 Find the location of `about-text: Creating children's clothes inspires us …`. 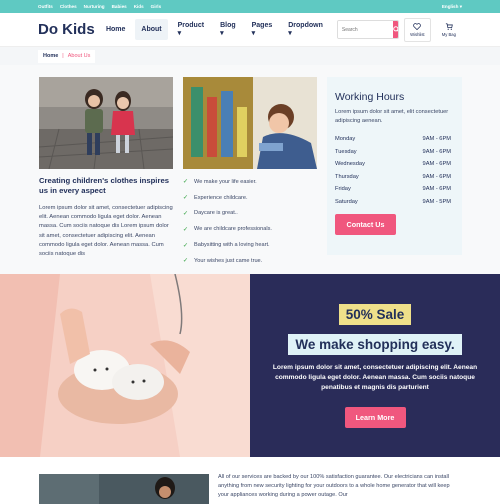

about-text: Creating children's clothes inspires us … is located at coordinates (107, 217).